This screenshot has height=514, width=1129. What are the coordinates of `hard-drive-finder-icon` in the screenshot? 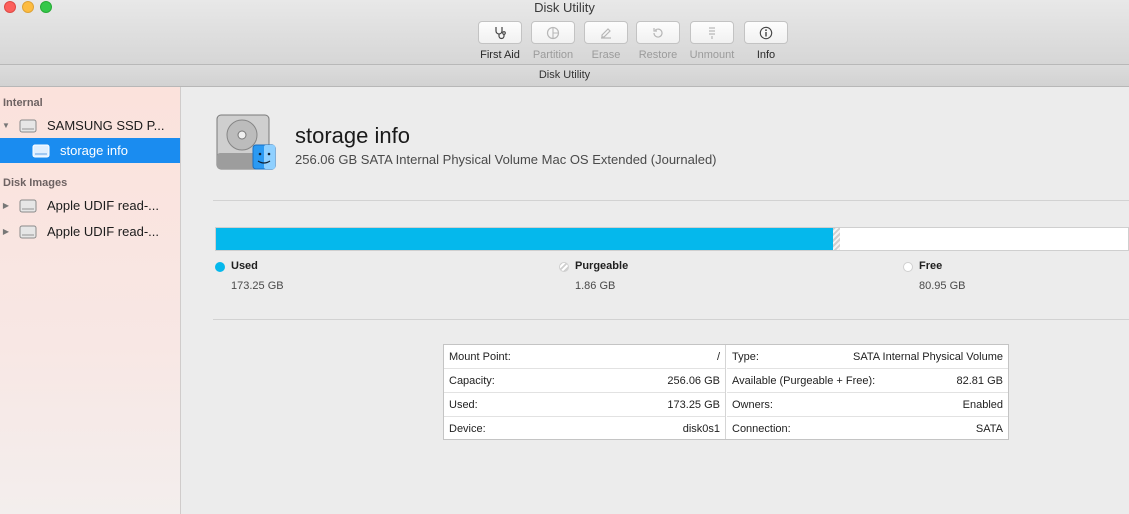 It's located at (246, 142).